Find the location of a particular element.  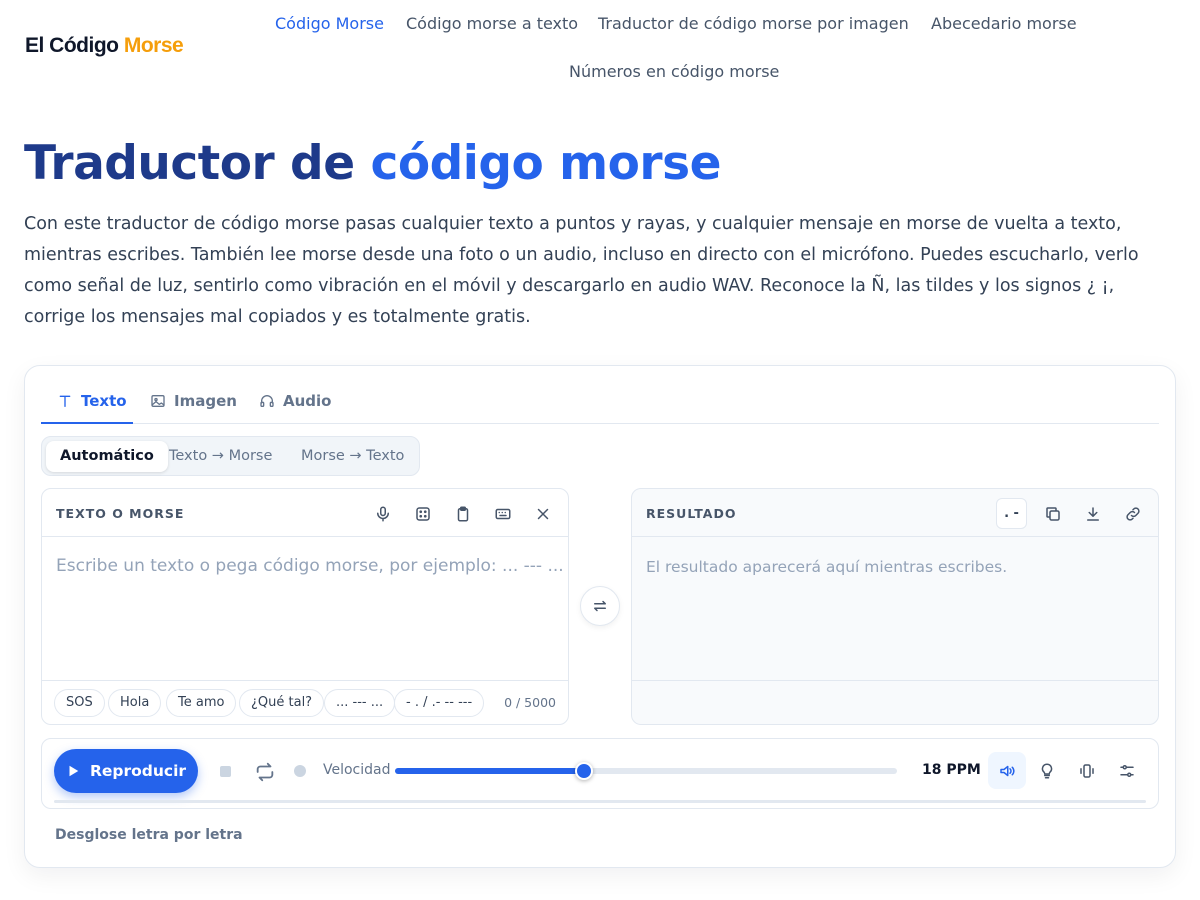

vibration-toggle is located at coordinates (1087, 770).